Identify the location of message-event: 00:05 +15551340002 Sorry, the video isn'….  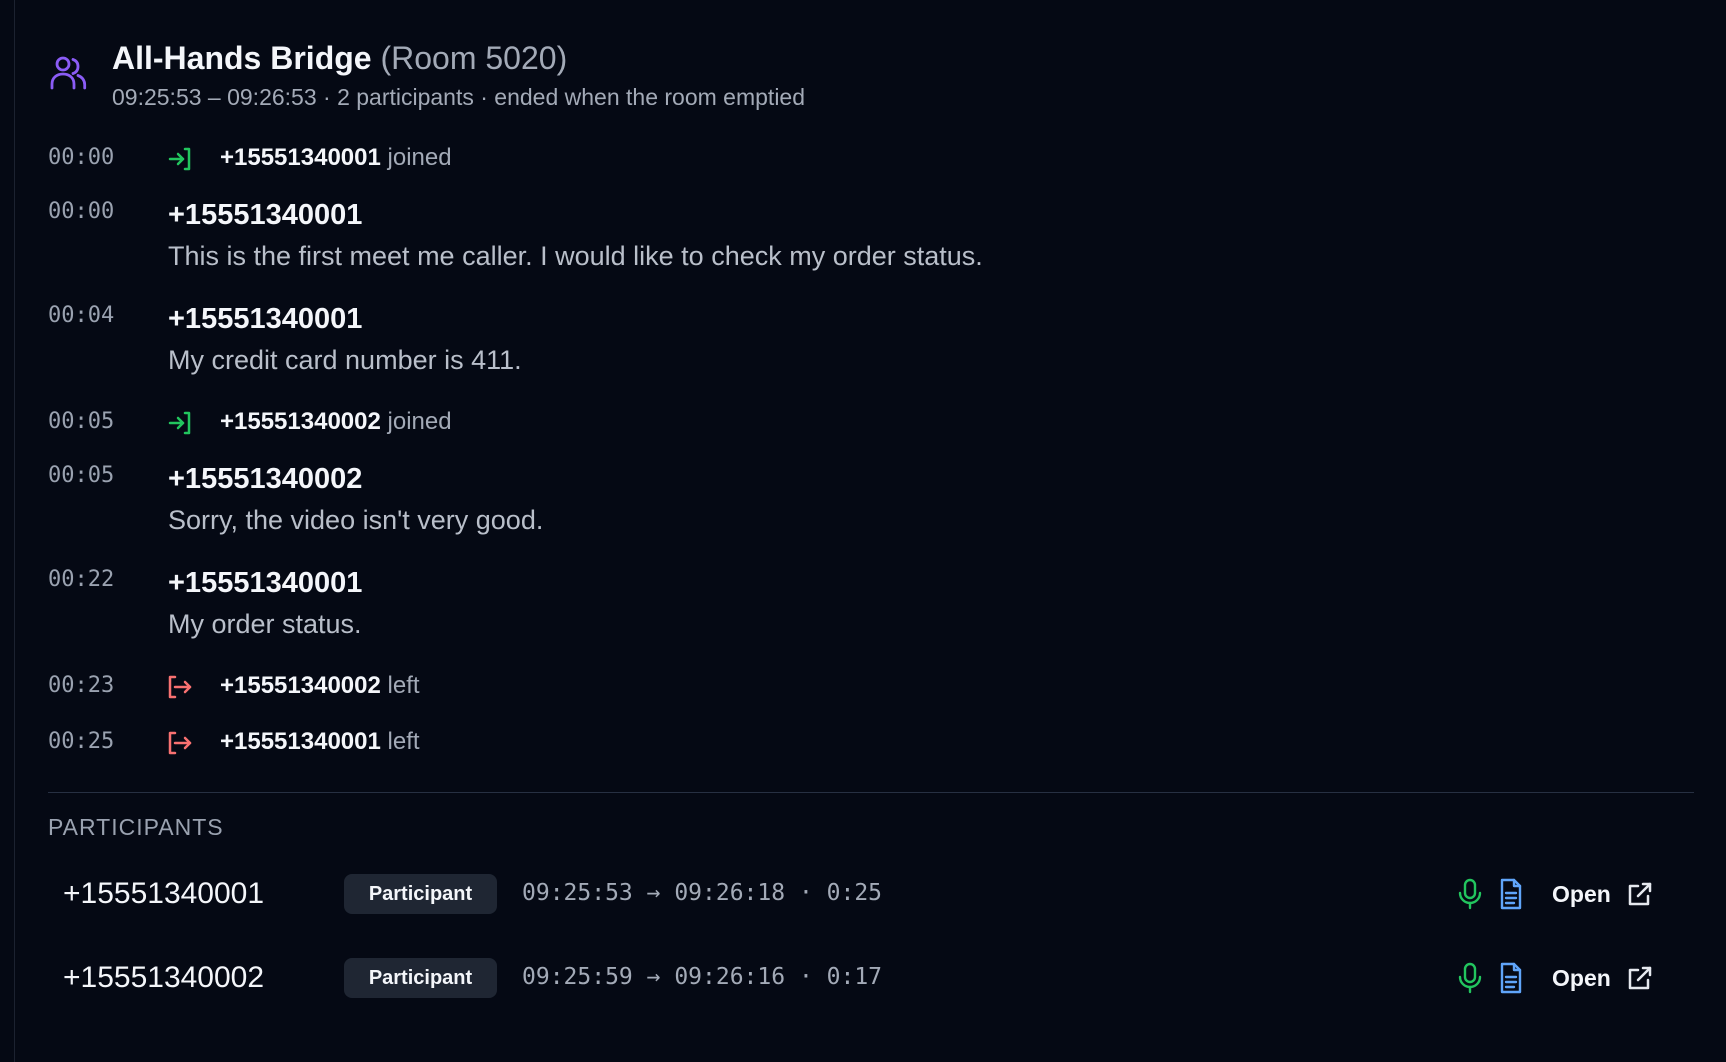
(848, 501).